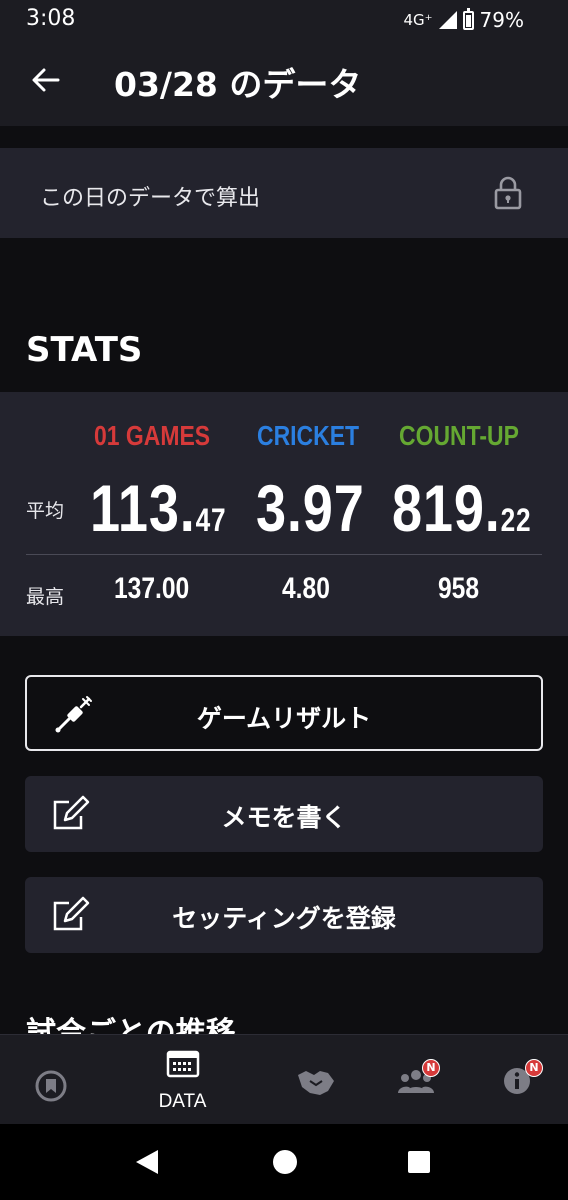 The width and height of the screenshot is (568, 1200). What do you see at coordinates (150, 198) in the screenshot?
I see `calc-option-label: この日のデータで算出` at bounding box center [150, 198].